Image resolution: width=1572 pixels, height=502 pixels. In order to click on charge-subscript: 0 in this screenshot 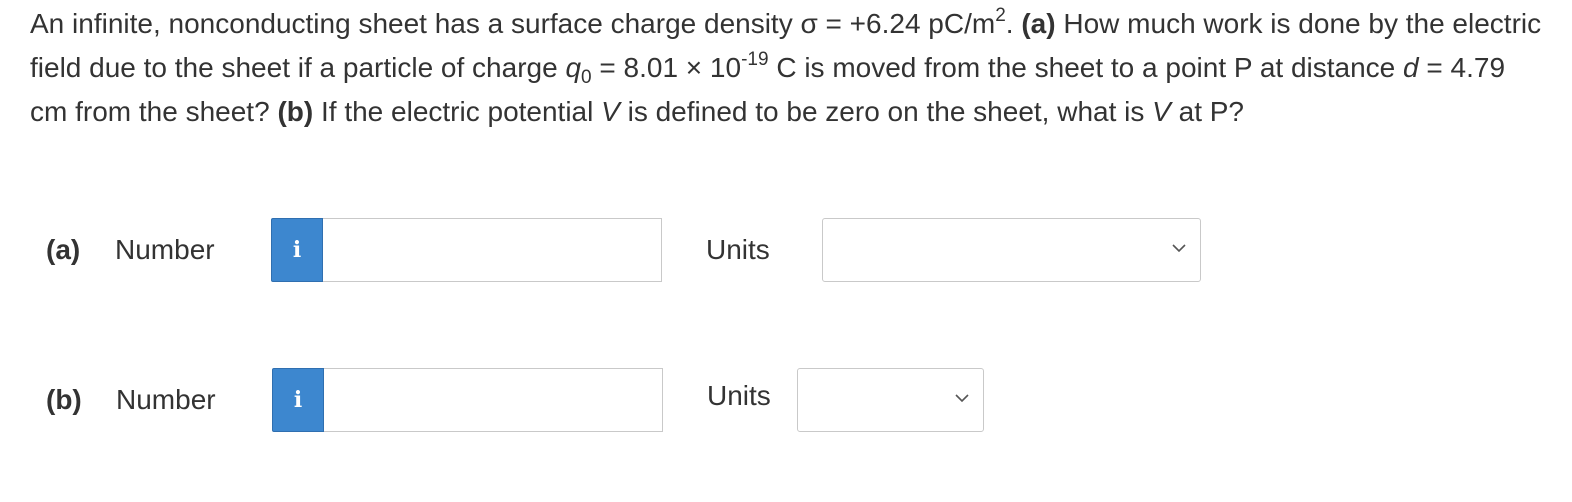, I will do `click(586, 77)`.